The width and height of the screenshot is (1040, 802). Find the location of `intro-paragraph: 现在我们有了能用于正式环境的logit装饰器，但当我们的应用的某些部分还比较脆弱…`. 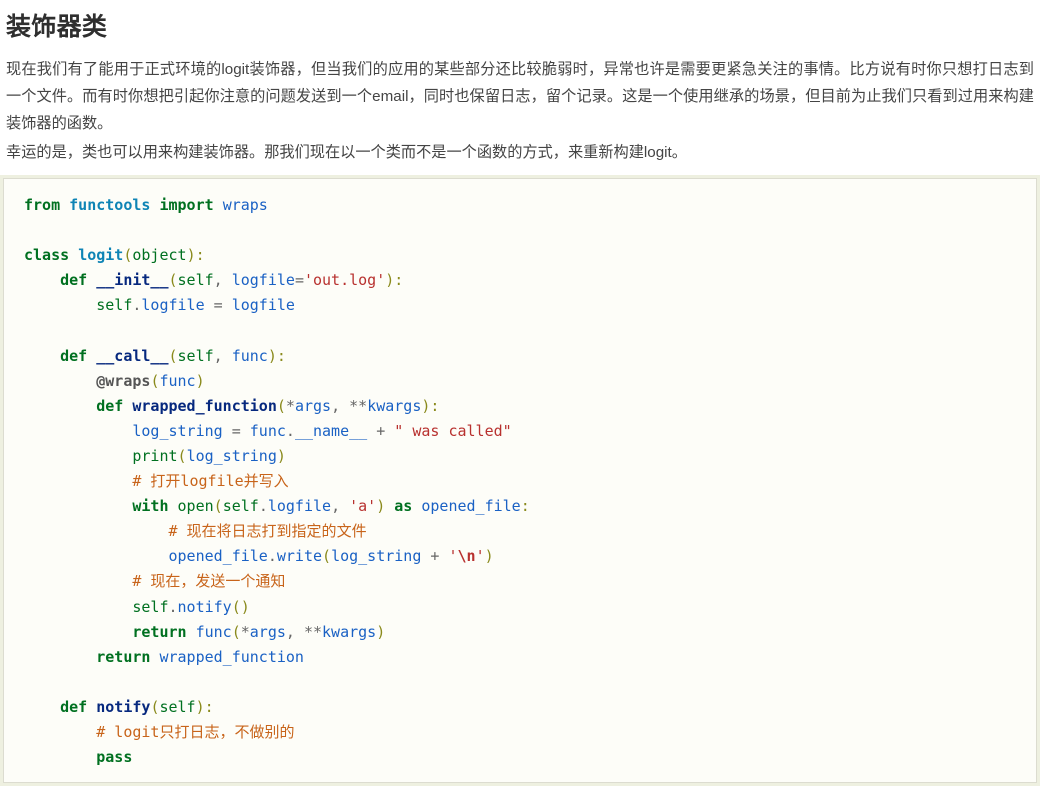

intro-paragraph: 现在我们有了能用于正式环境的logit装饰器，但当我们的应用的某些部分还比较脆弱… is located at coordinates (520, 96).